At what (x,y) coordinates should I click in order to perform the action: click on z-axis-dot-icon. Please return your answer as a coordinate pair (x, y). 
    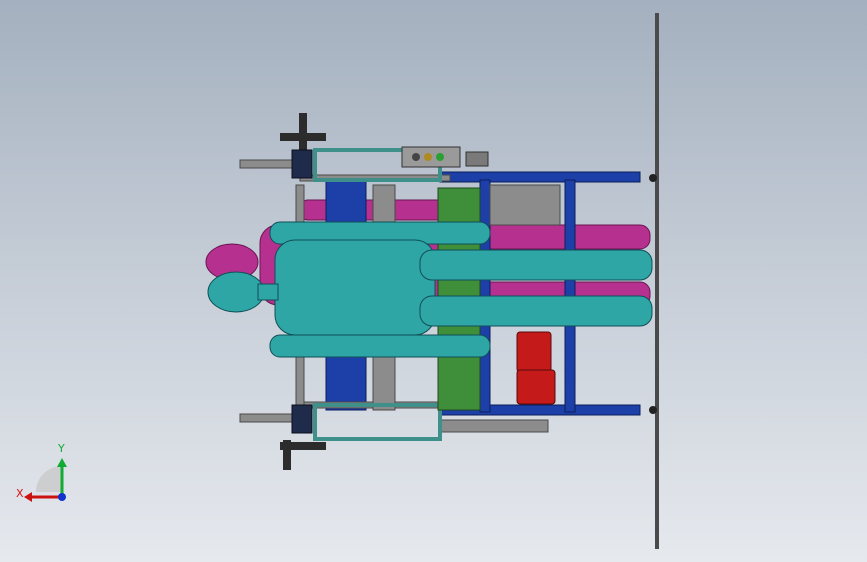
    Looking at the image, I should click on (62, 497).